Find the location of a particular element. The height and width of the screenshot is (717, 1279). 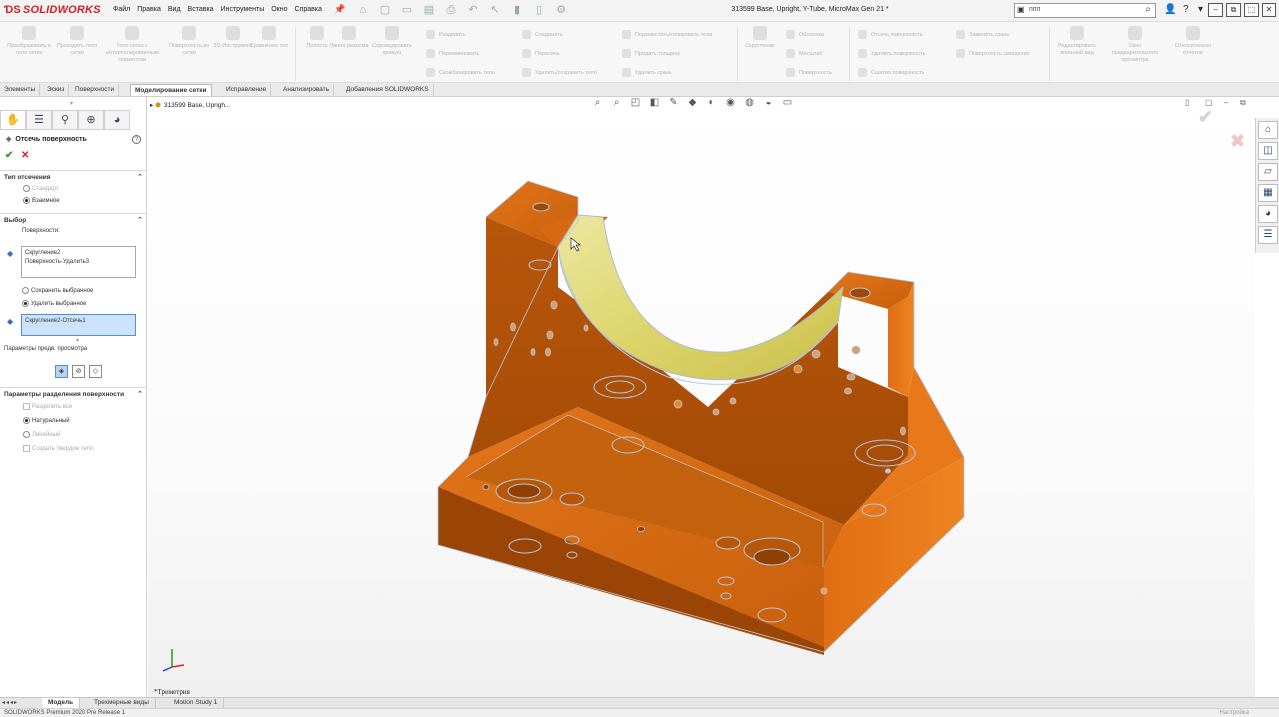

preview-include-button: ◈ is located at coordinates (61, 371).